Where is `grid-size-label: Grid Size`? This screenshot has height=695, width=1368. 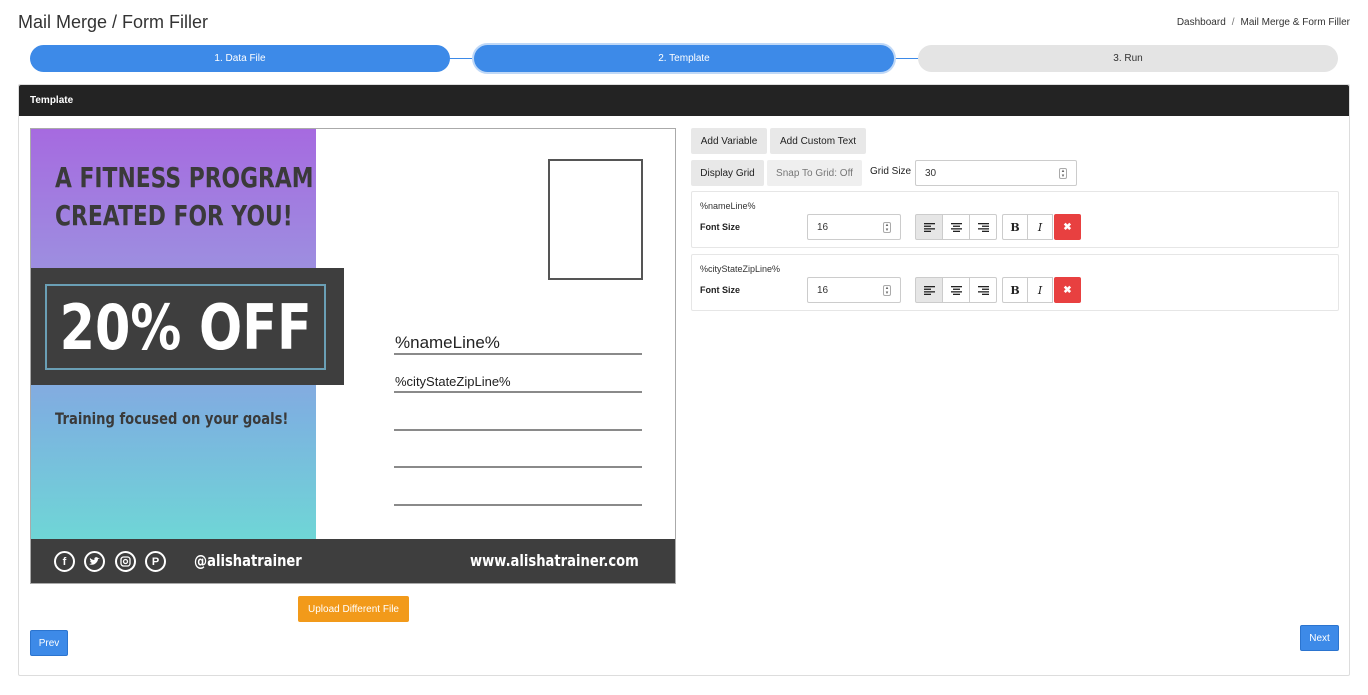 grid-size-label: Grid Size is located at coordinates (891, 171).